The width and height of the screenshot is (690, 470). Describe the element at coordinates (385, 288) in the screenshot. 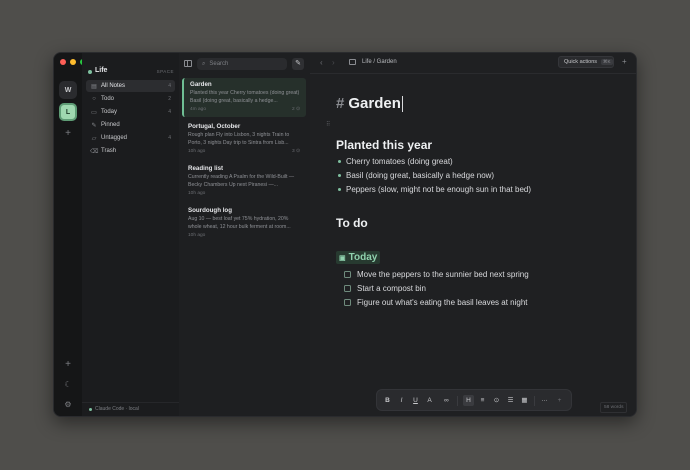

I see `task-item: Start a compost bin` at that location.